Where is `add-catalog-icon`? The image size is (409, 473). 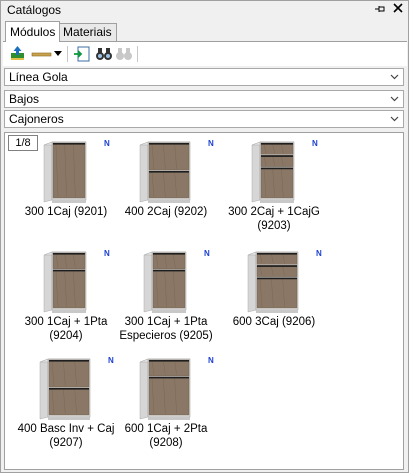 add-catalog-icon is located at coordinates (17, 53).